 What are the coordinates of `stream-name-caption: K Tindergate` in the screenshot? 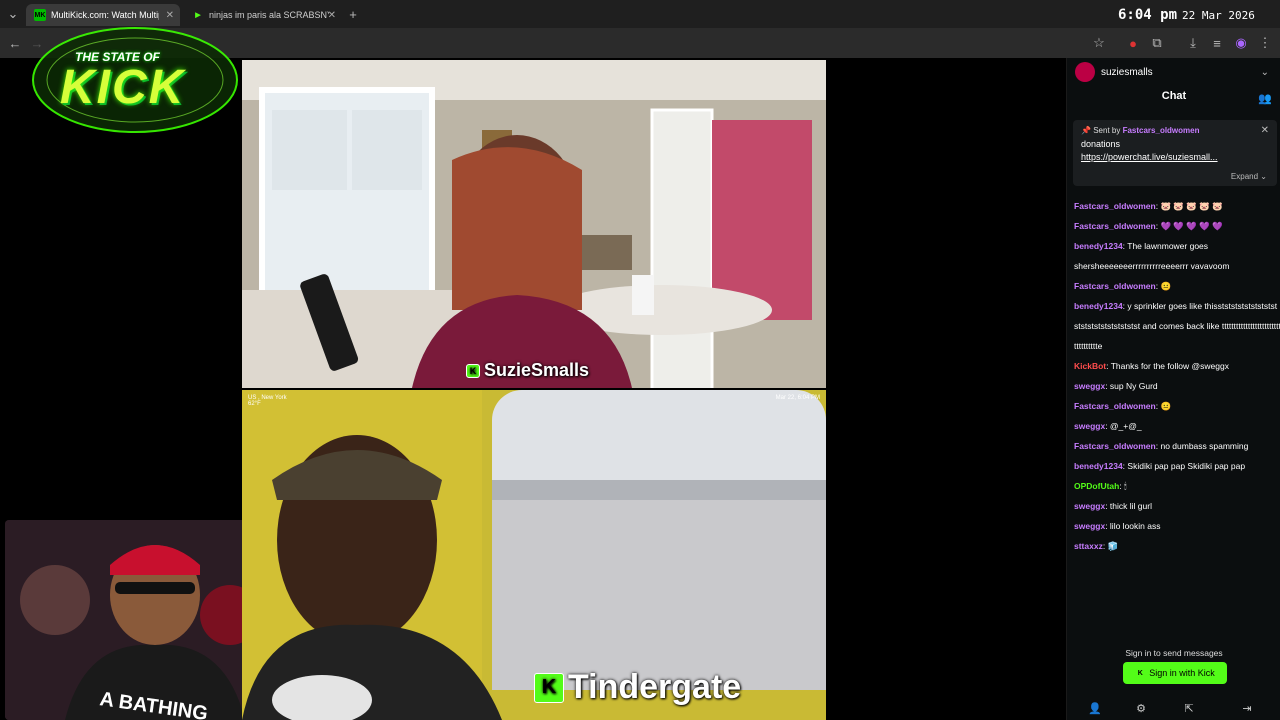 It's located at (637, 687).